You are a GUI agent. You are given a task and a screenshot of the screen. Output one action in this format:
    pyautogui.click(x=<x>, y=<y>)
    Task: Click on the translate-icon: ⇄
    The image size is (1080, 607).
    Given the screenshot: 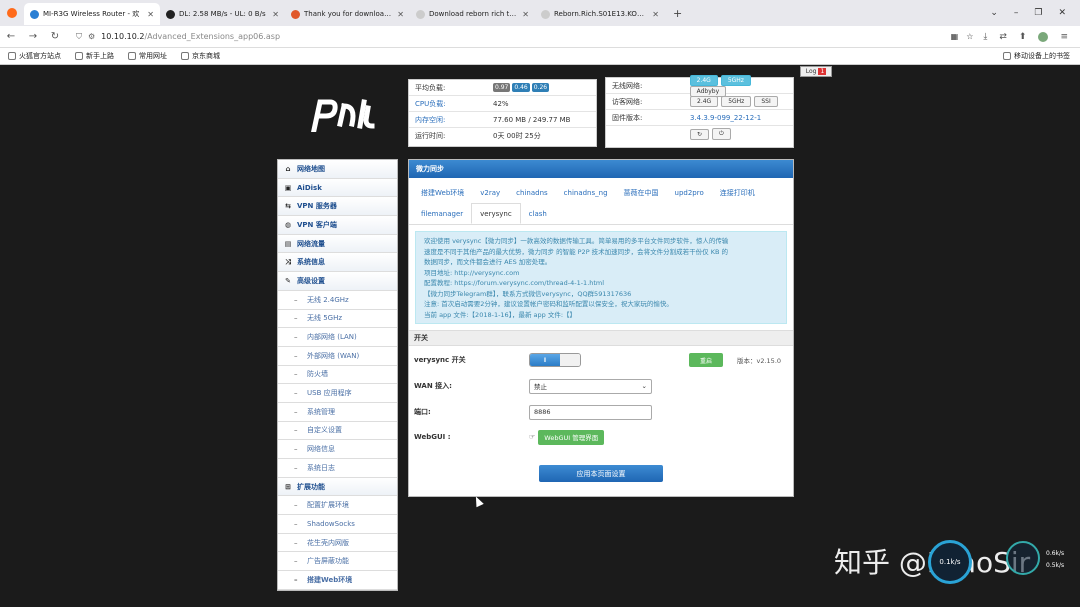 What is the action you would take?
    pyautogui.click(x=1003, y=37)
    